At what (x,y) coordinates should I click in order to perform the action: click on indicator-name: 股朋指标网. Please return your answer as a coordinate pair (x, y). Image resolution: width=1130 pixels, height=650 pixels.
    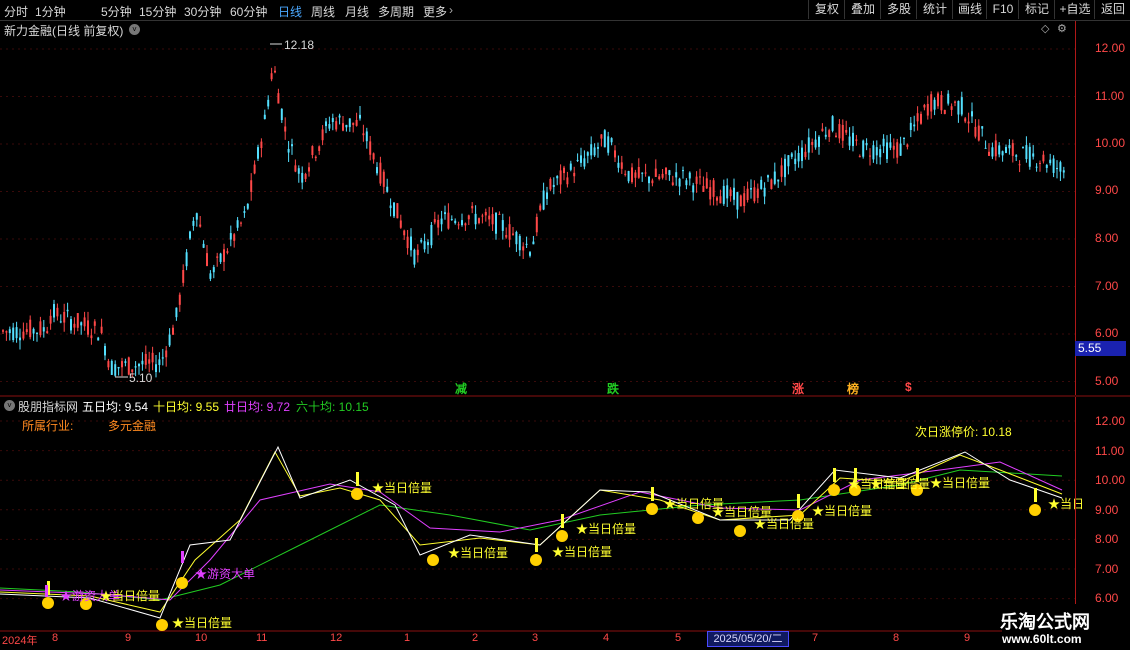
    Looking at the image, I should click on (48, 407).